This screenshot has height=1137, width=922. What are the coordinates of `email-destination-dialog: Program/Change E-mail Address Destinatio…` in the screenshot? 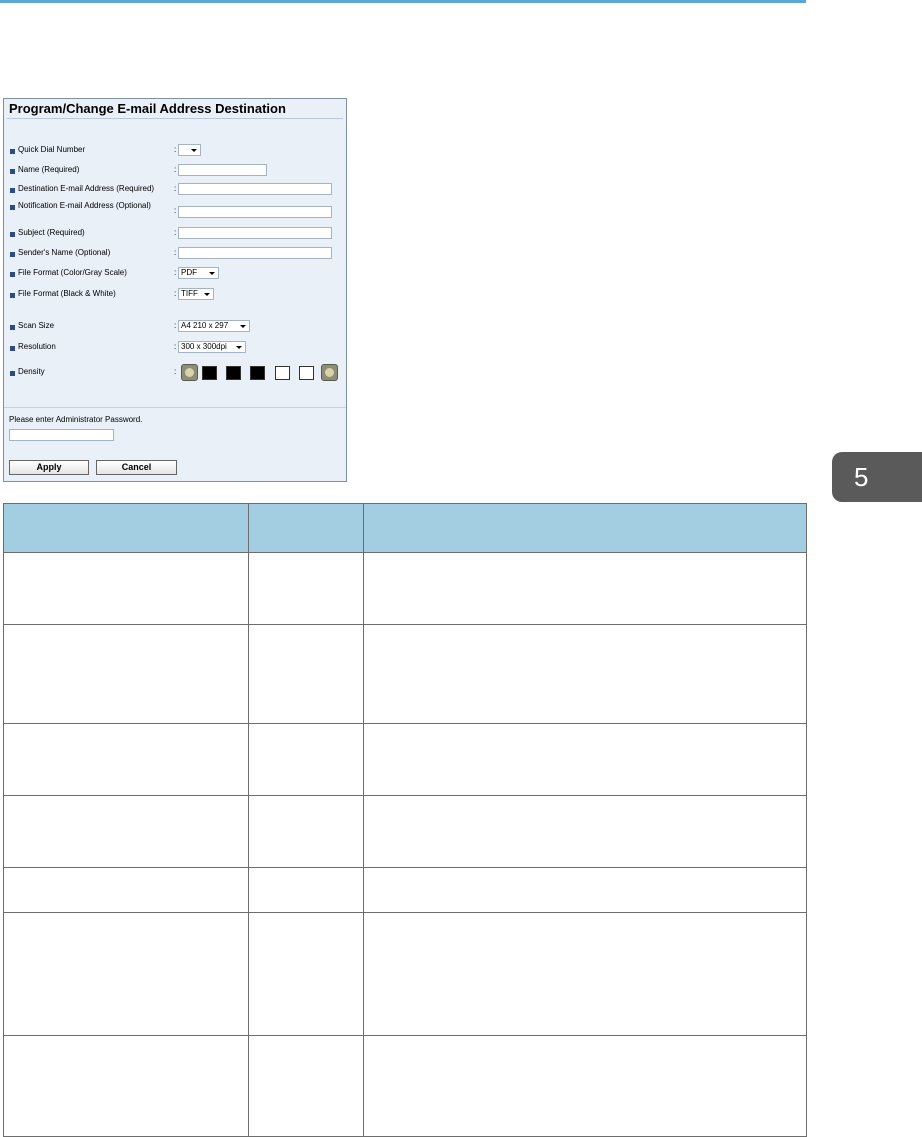 It's located at (175, 290).